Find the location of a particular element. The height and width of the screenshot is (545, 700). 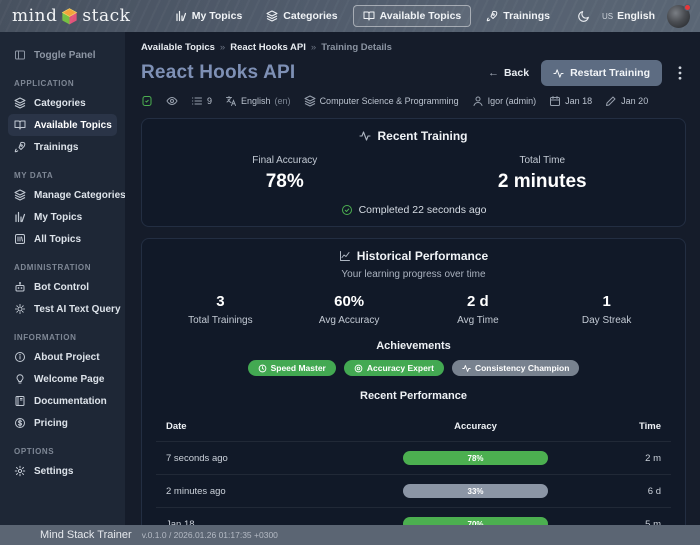

accuracy-pill: 33% is located at coordinates (476, 491).